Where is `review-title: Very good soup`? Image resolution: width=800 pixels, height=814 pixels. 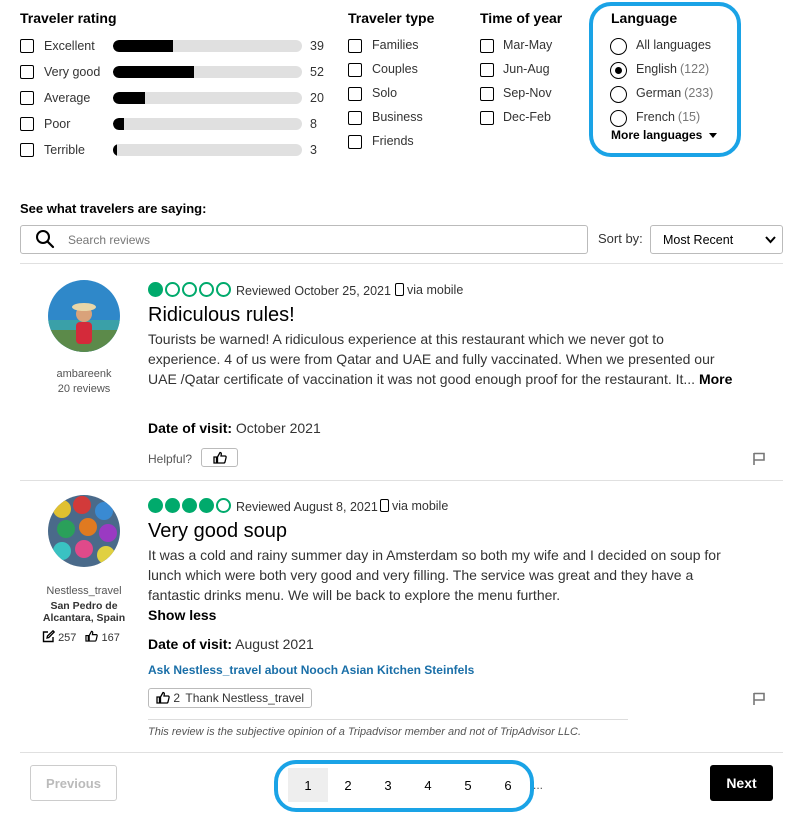
review-title: Very good soup is located at coordinates (217, 531).